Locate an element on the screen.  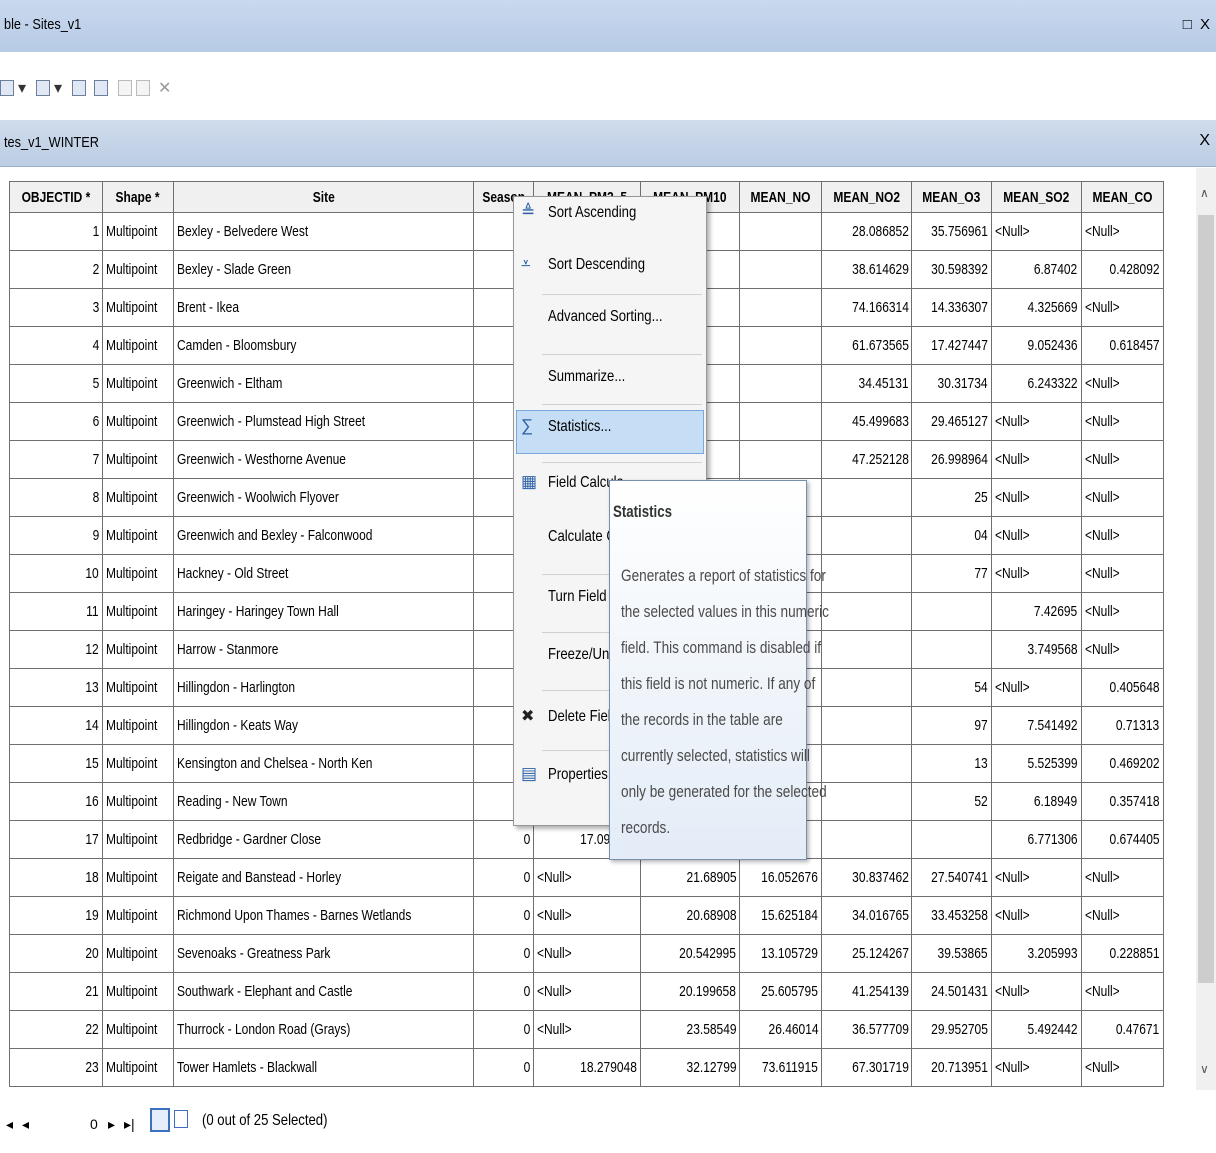
column-header: MEAN_CO is located at coordinates (1122, 197).